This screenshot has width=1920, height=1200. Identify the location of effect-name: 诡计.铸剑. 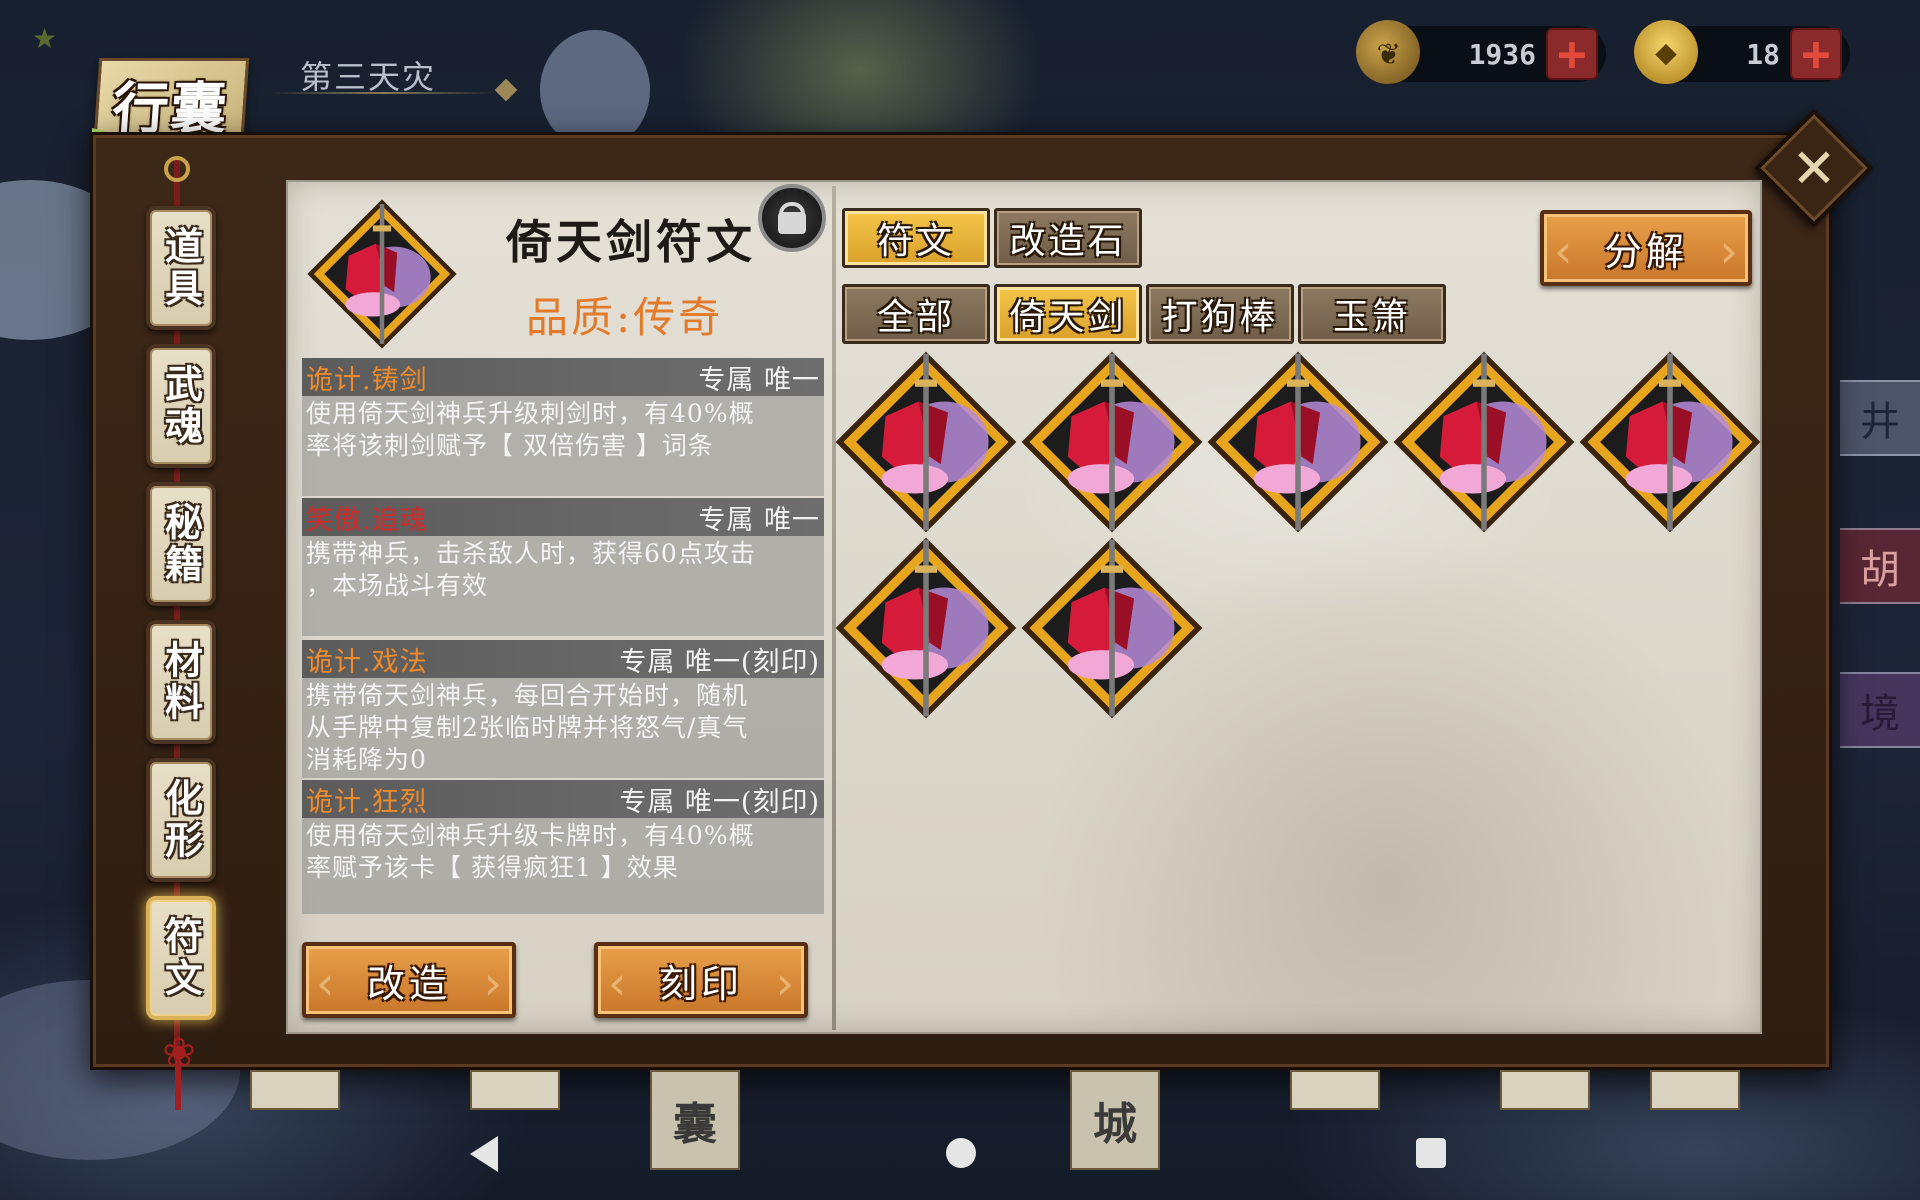
(367, 380).